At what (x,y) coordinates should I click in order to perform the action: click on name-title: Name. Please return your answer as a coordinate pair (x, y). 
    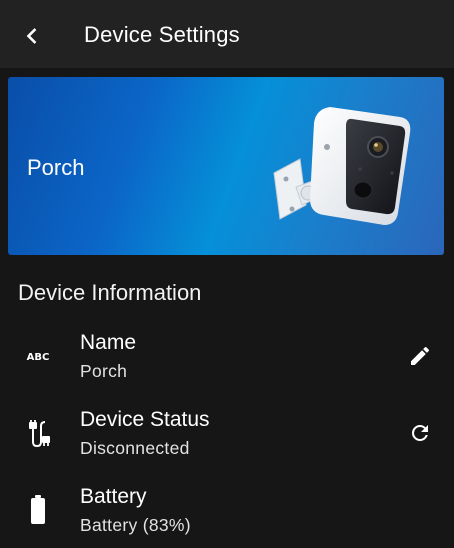
    Looking at the image, I should click on (108, 342).